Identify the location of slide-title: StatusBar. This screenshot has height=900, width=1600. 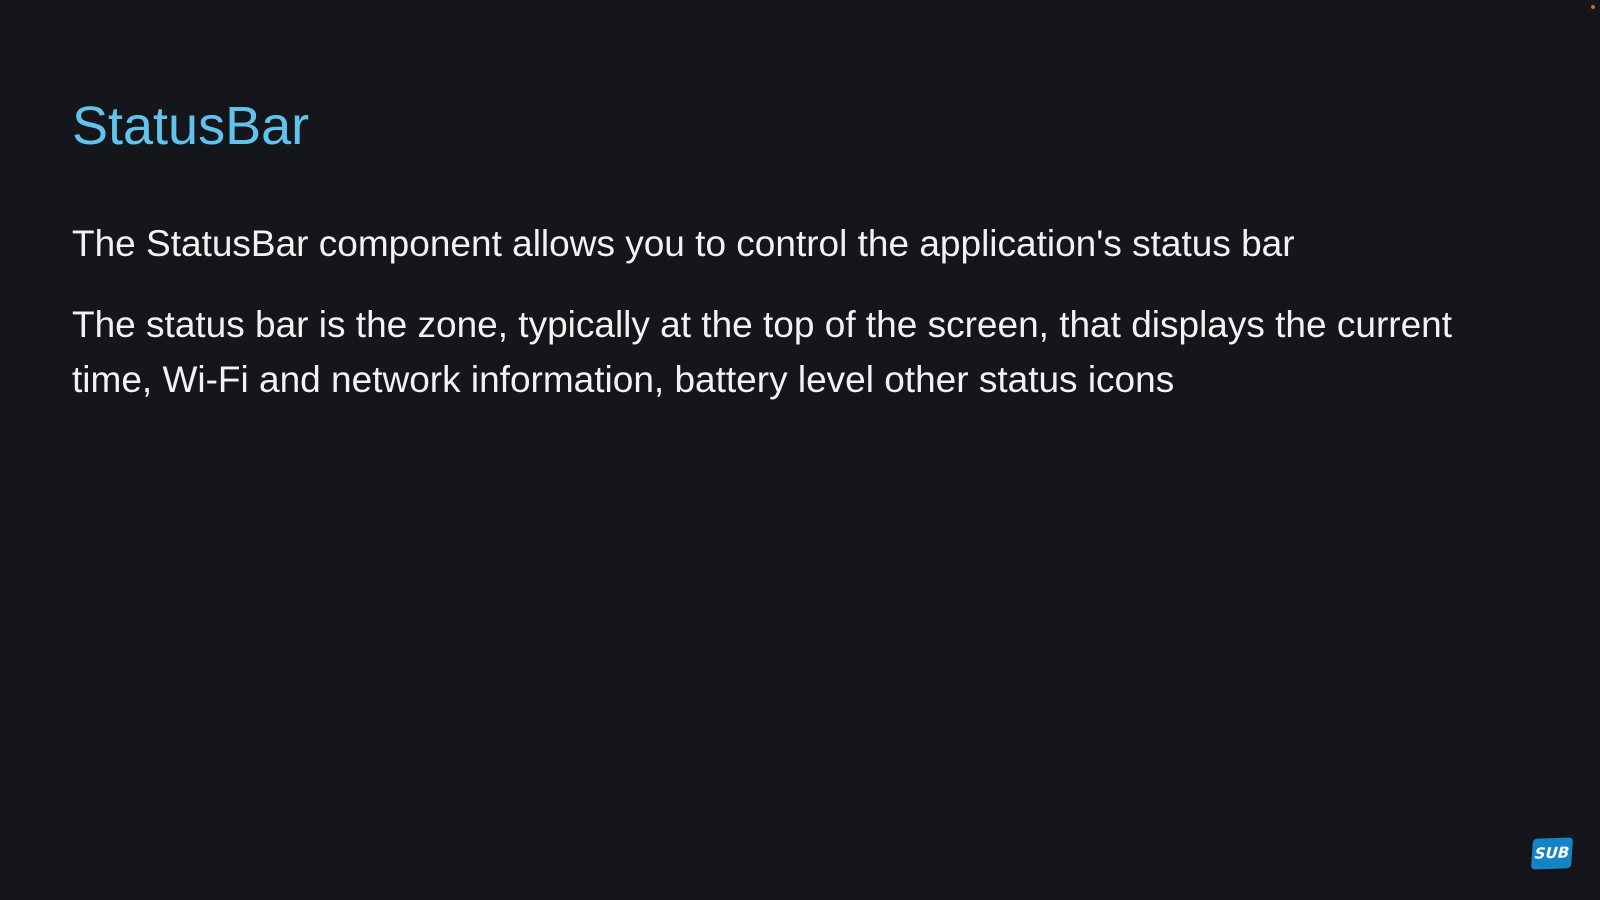
(191, 126).